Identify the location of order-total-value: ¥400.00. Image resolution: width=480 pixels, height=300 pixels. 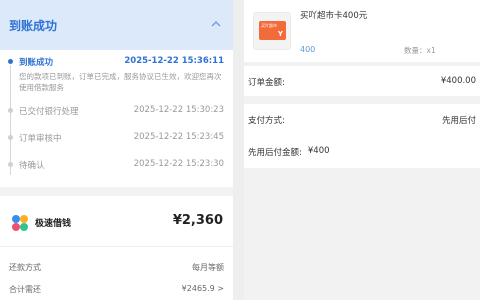
(458, 81).